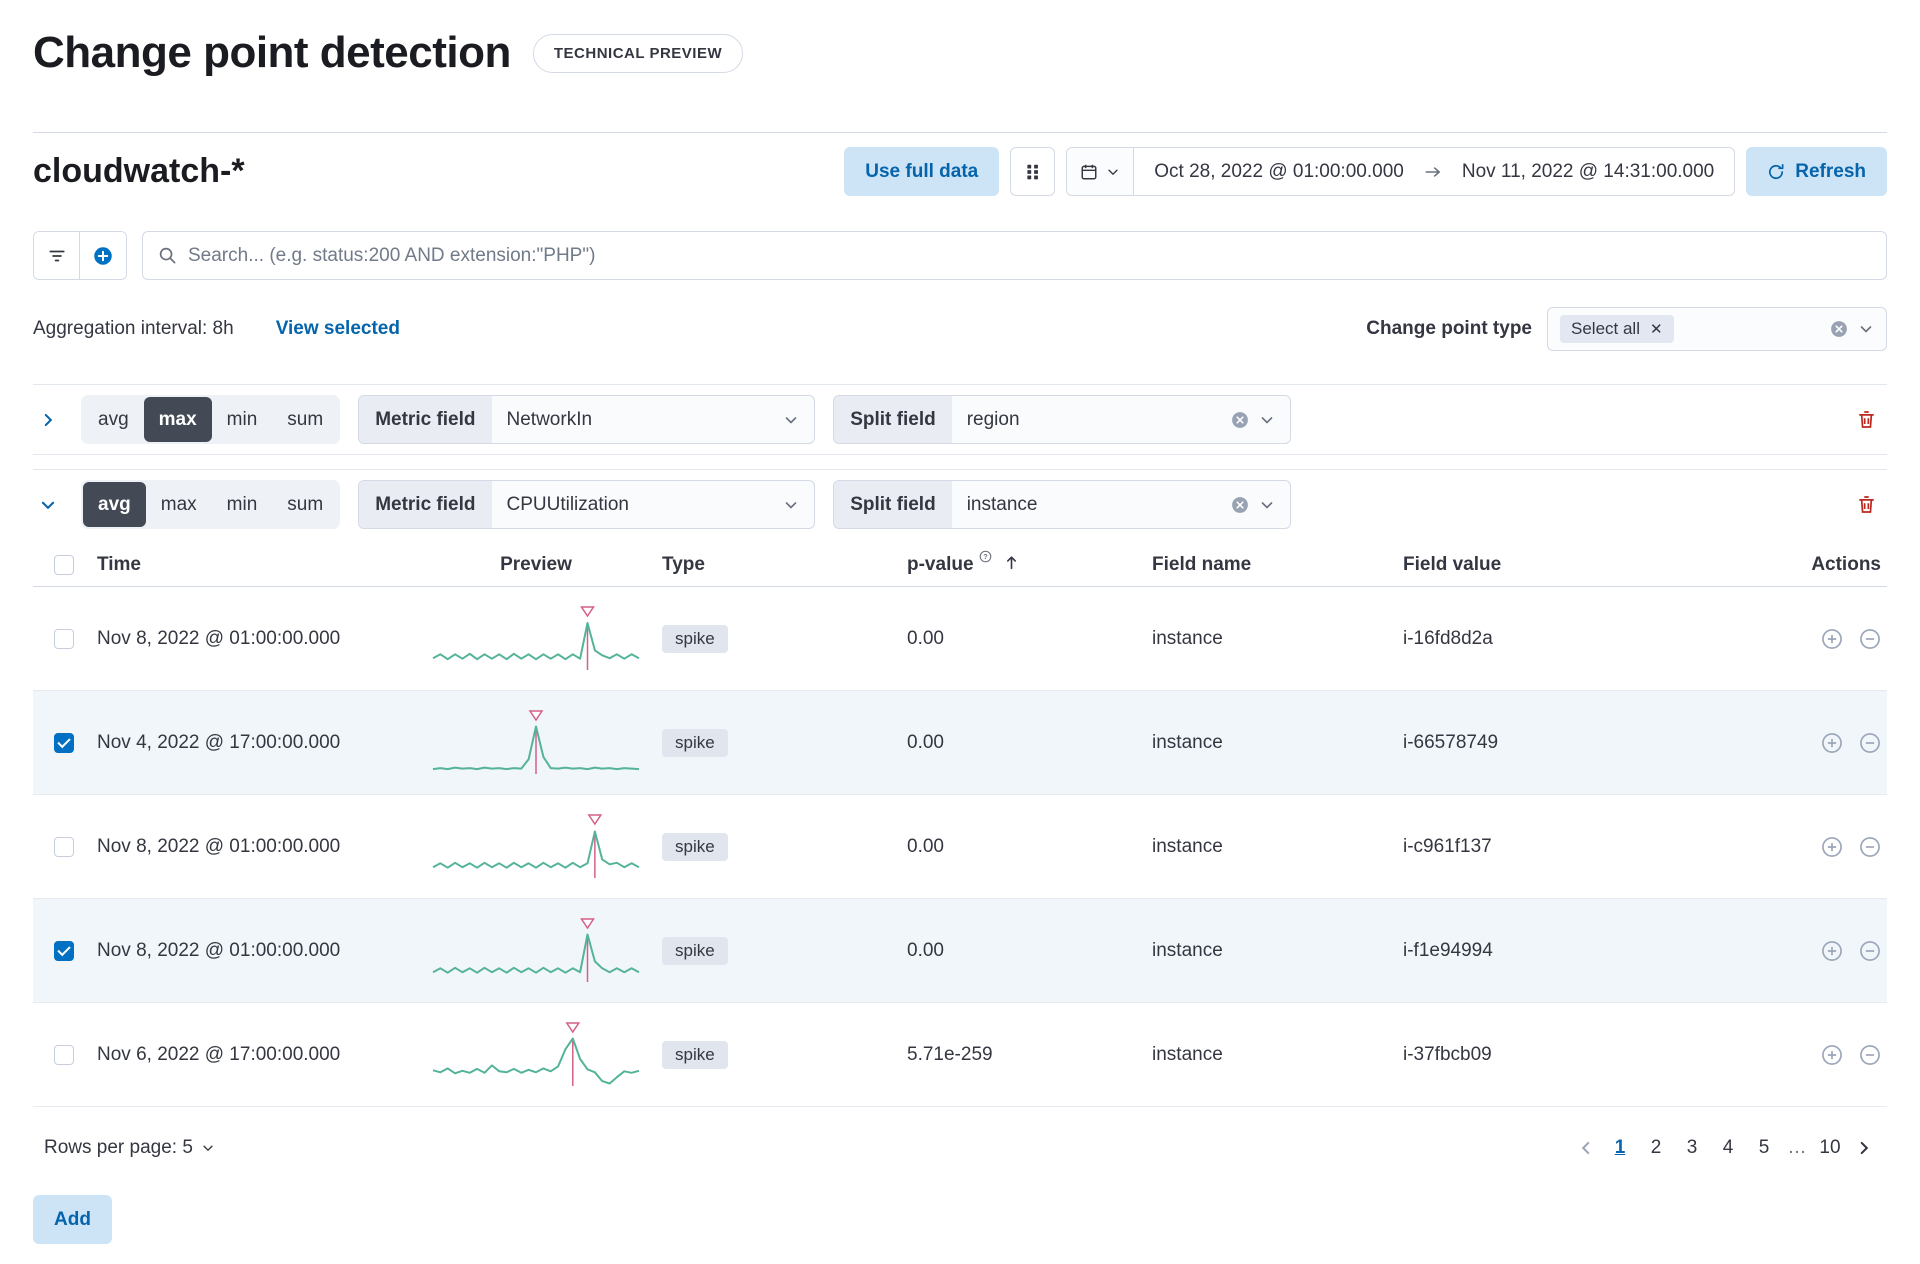 This screenshot has width=1920, height=1264. I want to click on type-badge: spike, so click(695, 950).